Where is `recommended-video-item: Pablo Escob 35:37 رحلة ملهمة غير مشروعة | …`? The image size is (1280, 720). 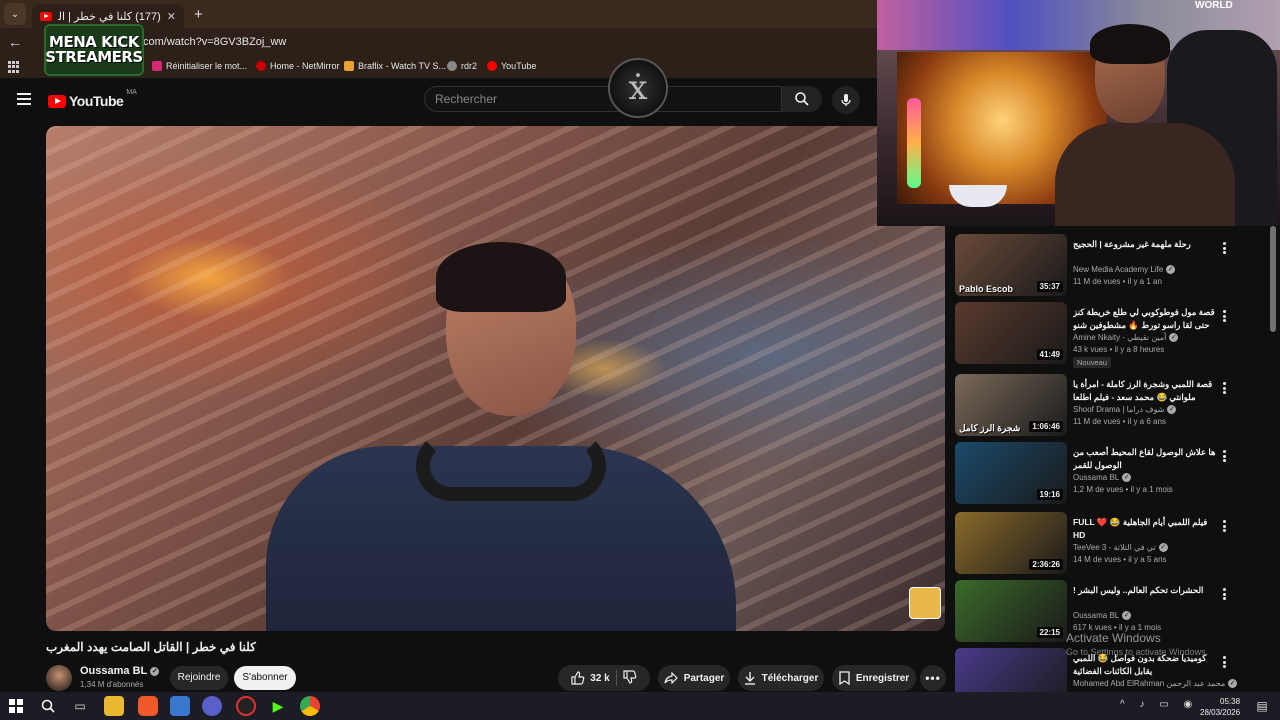
recommended-video-item: Pablo Escob 35:37 رحلة ملهمة غير مشروعة | … is located at coordinates (1115, 264).